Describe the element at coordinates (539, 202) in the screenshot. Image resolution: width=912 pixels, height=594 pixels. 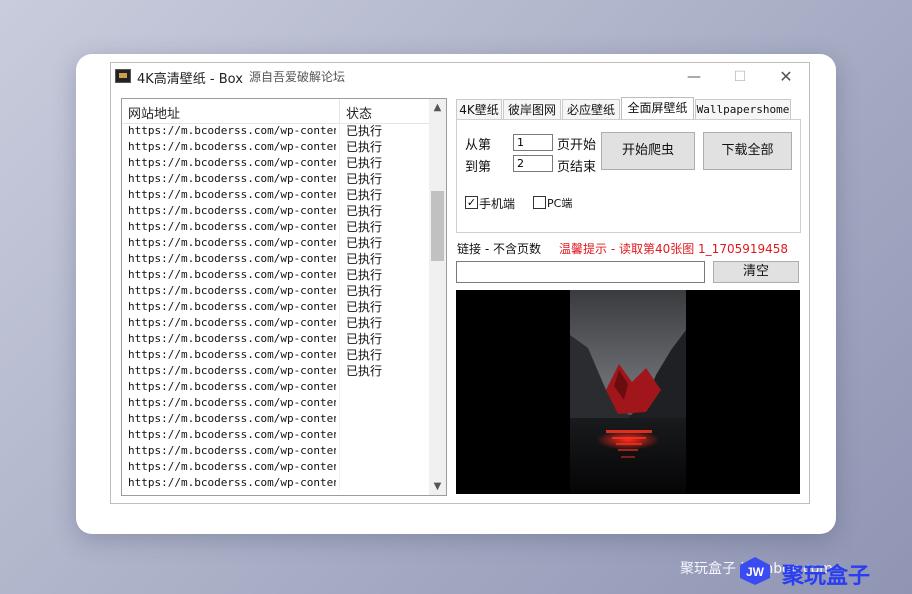
I see `pc-checkbox` at that location.